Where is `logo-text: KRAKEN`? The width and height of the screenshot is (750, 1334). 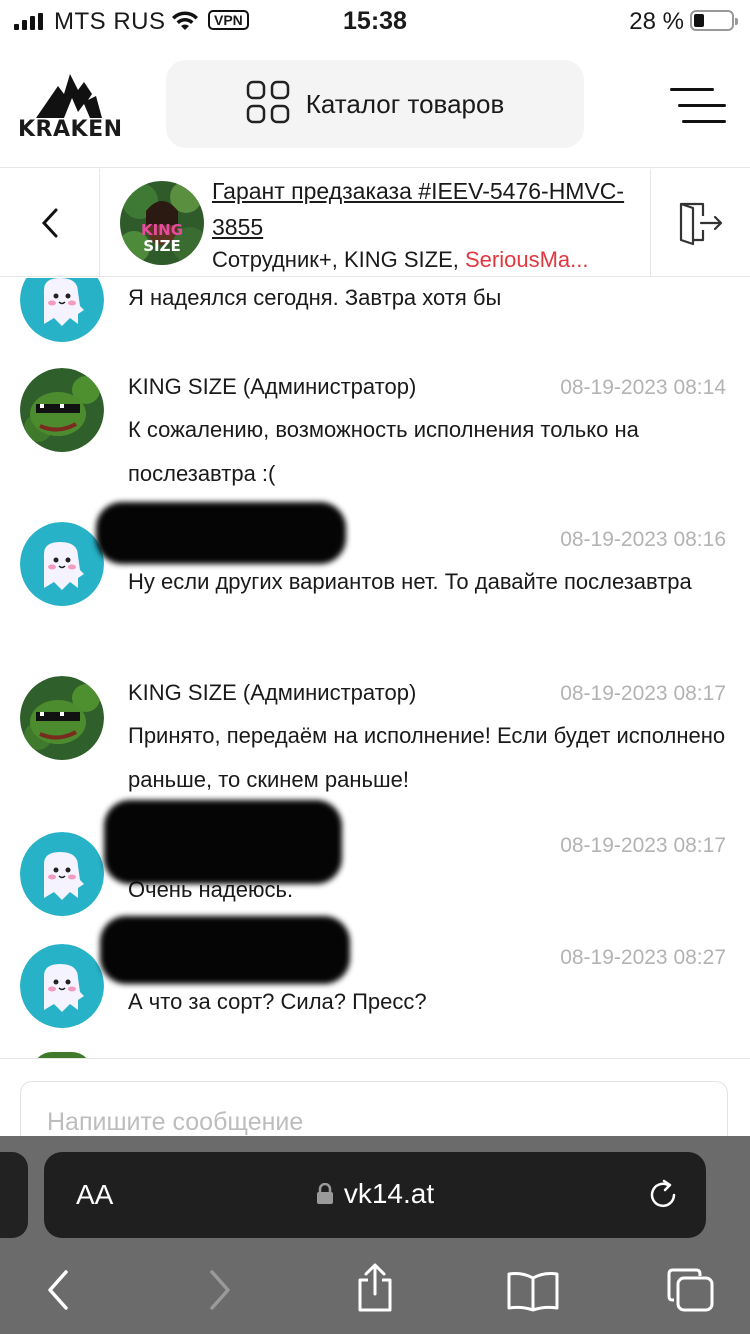
logo-text: KRAKEN is located at coordinates (70, 129).